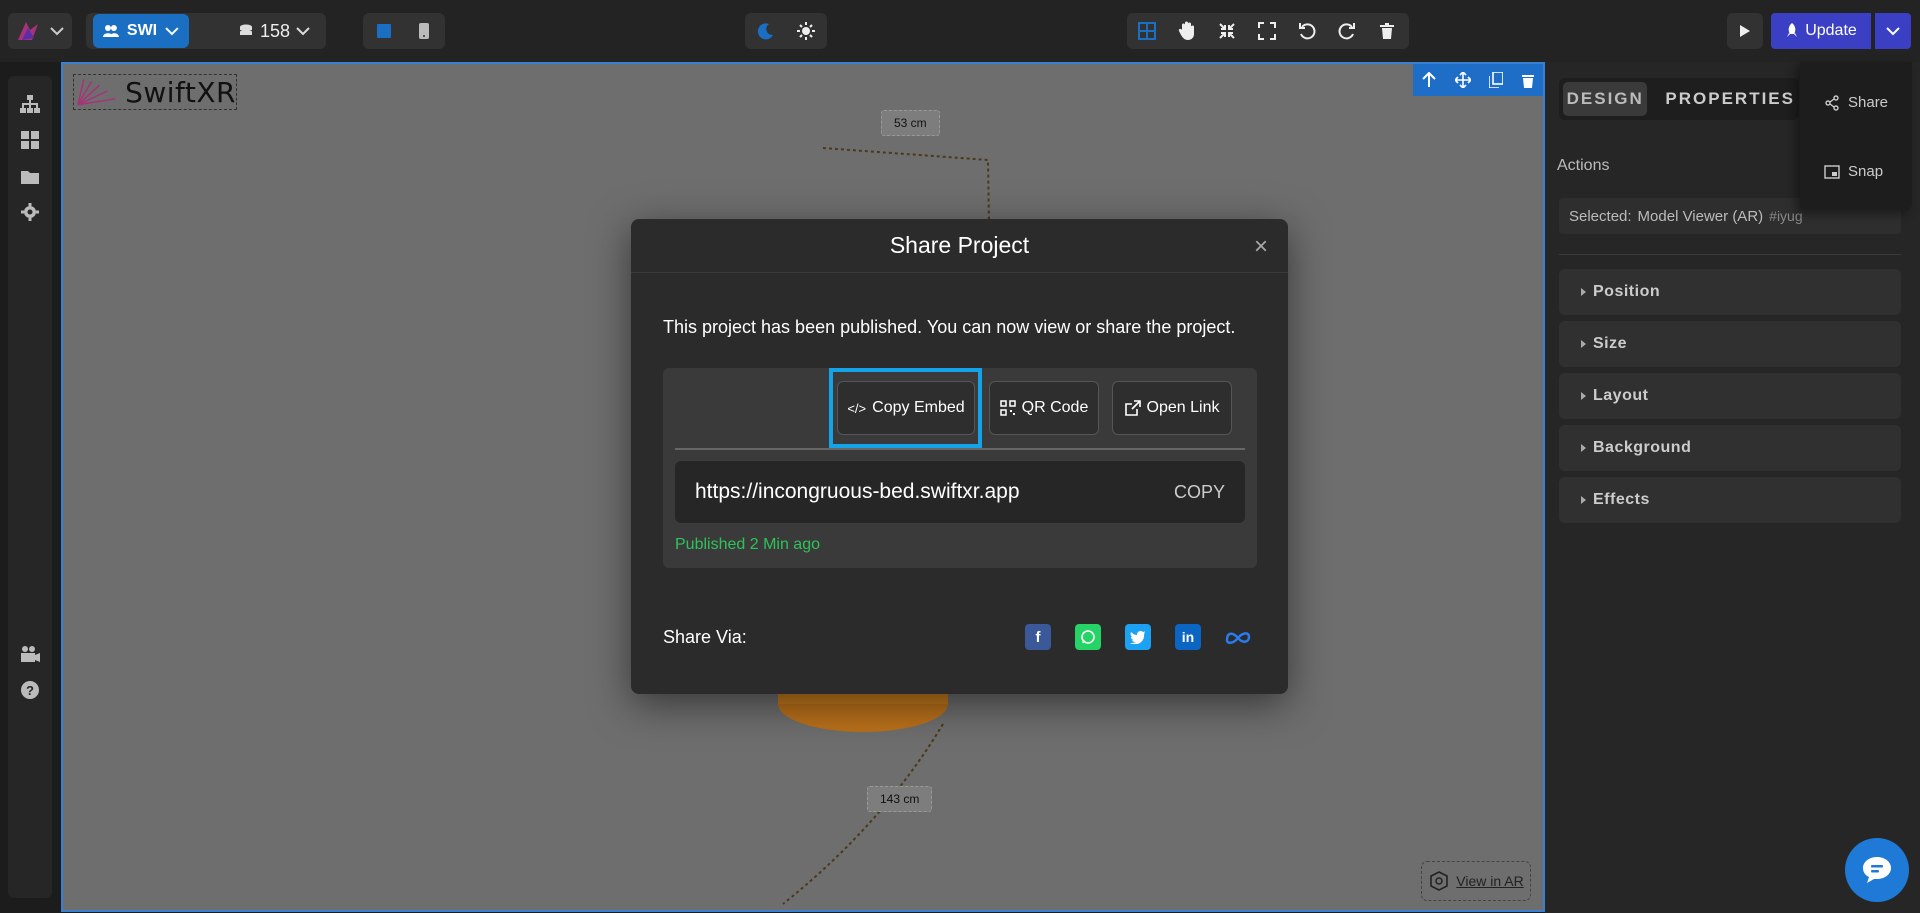  I want to click on external-link-icon, so click(1132, 408).